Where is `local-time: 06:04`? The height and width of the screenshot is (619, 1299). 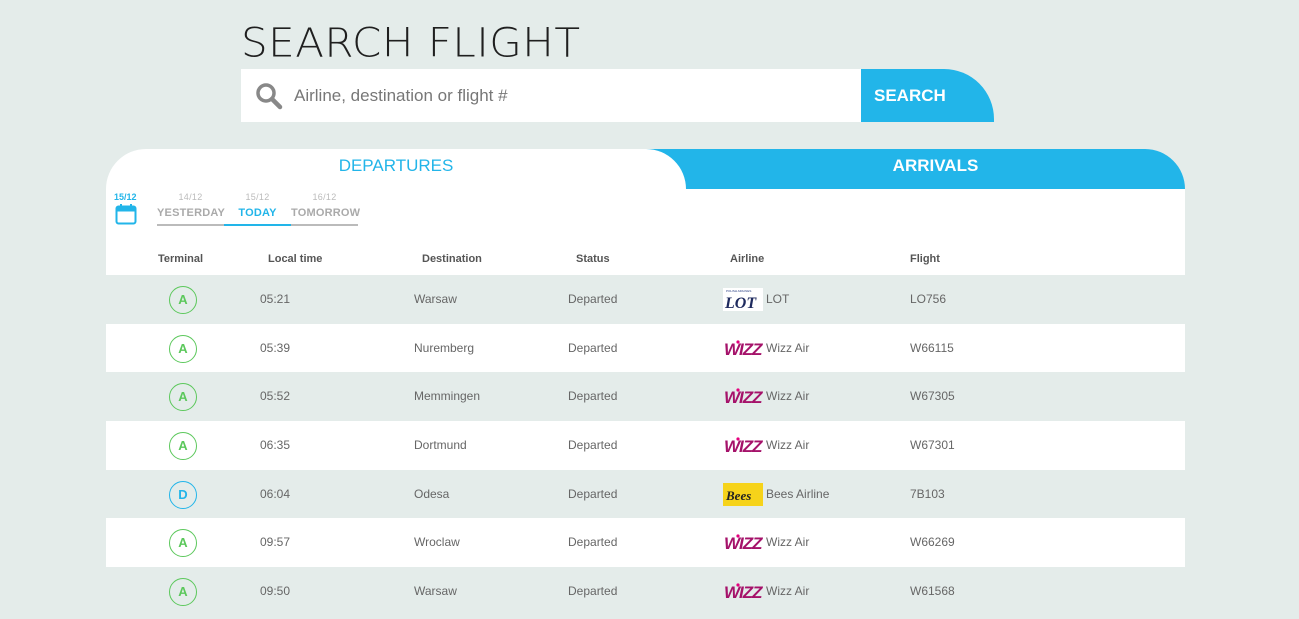 local-time: 06:04 is located at coordinates (275, 493).